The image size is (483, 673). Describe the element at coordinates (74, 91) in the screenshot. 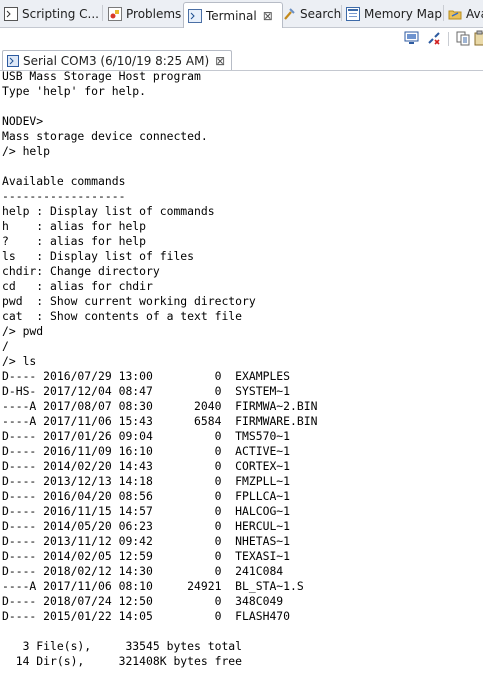

I see `terminal-line: Type 'help' for help.` at that location.